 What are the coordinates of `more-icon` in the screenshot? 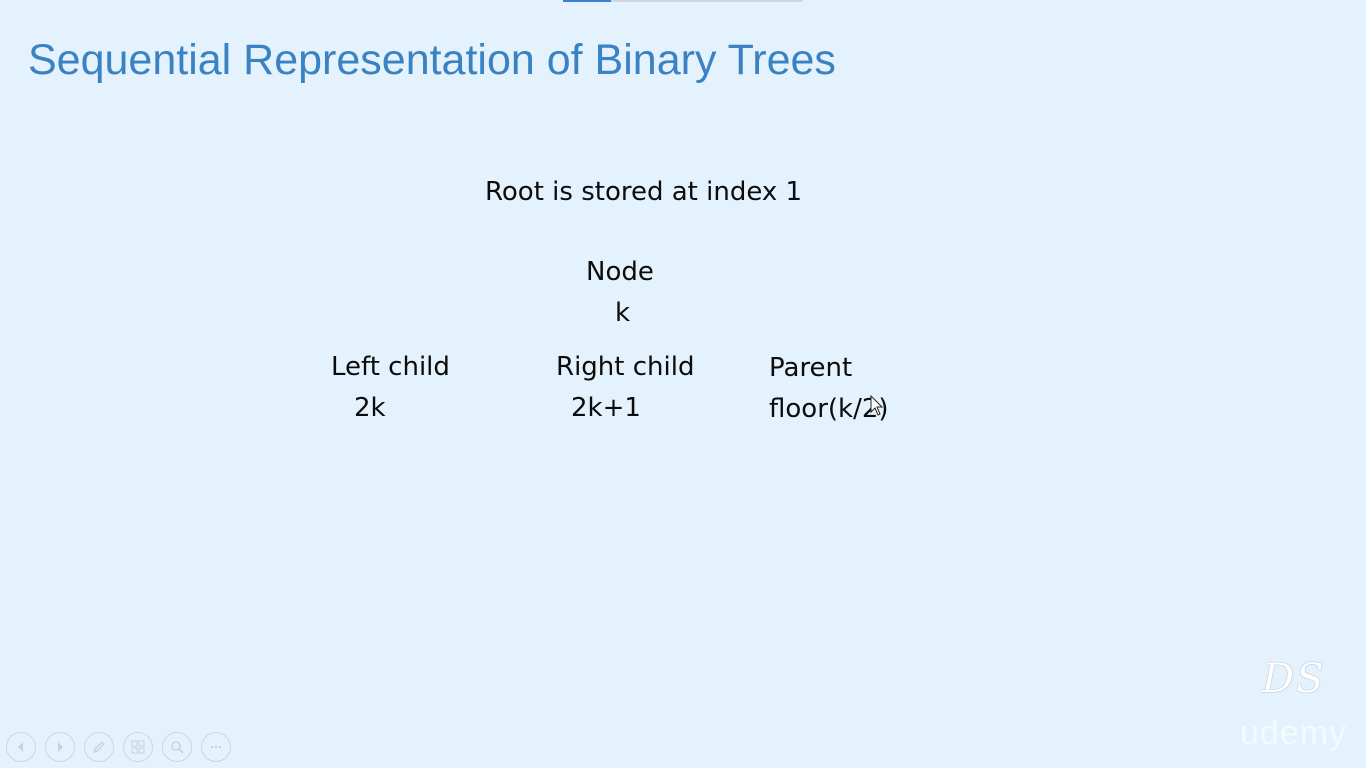 It's located at (216, 747).